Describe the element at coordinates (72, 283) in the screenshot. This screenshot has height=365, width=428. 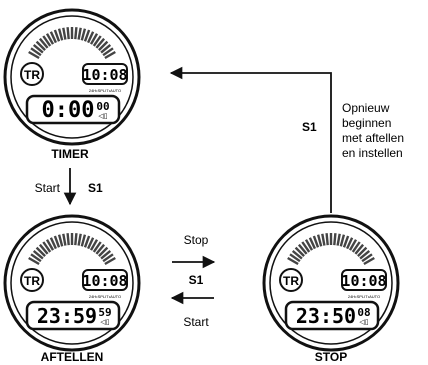
I see `watch-aftellen: TR 10:08 24H•SPLIT•AUTO 23:59 59 ◁▯` at that location.